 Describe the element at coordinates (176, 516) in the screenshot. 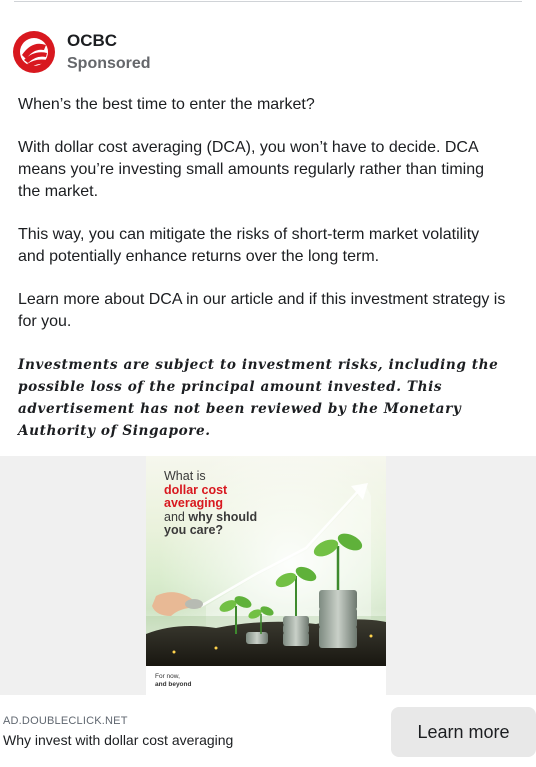

I see `creative-line-4a: and` at that location.